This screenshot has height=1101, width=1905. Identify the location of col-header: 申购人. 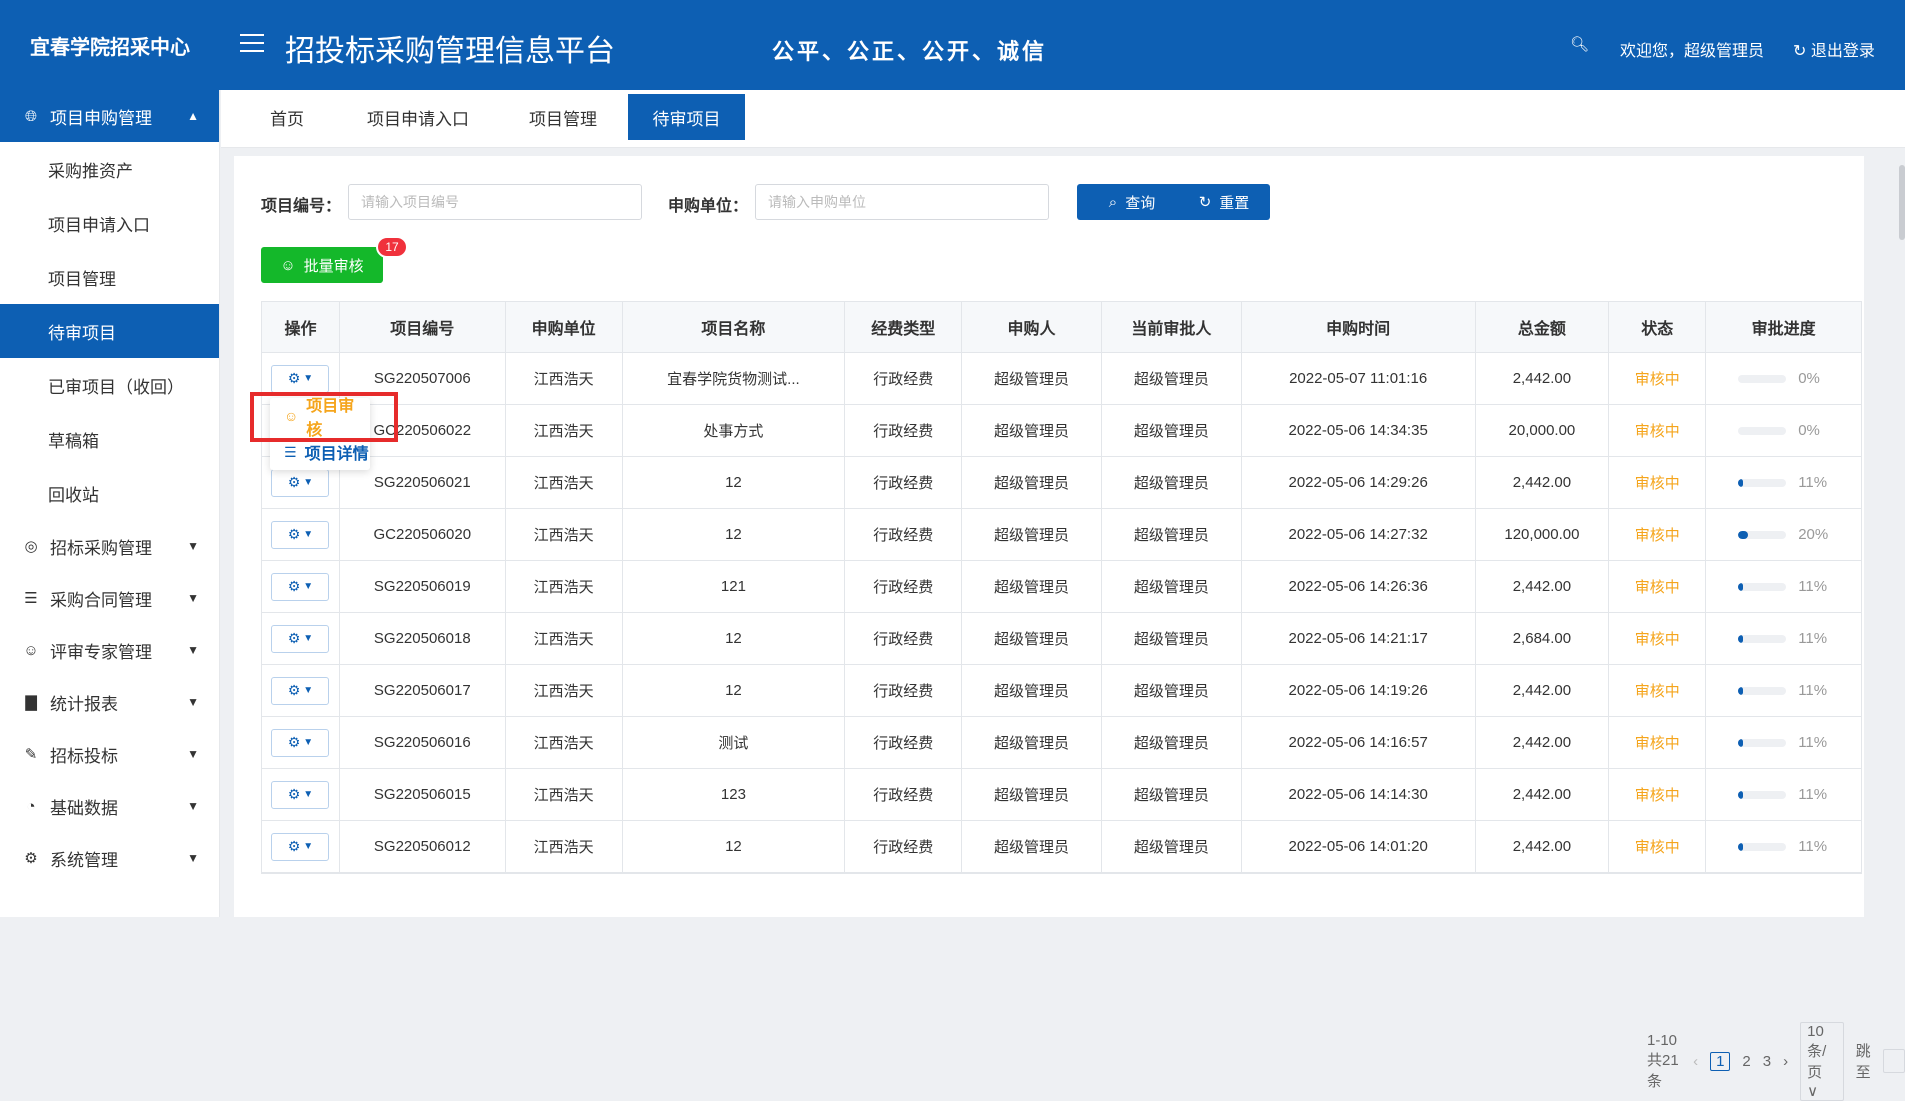
(1032, 327).